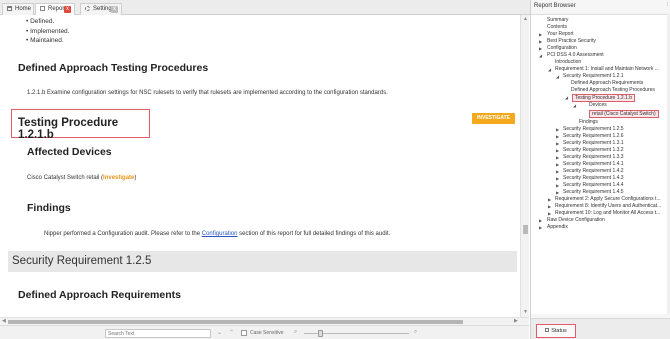 This screenshot has width=670, height=339. Describe the element at coordinates (593, 129) in the screenshot. I see `tree-item: Security Requirement 1.2.5` at that location.